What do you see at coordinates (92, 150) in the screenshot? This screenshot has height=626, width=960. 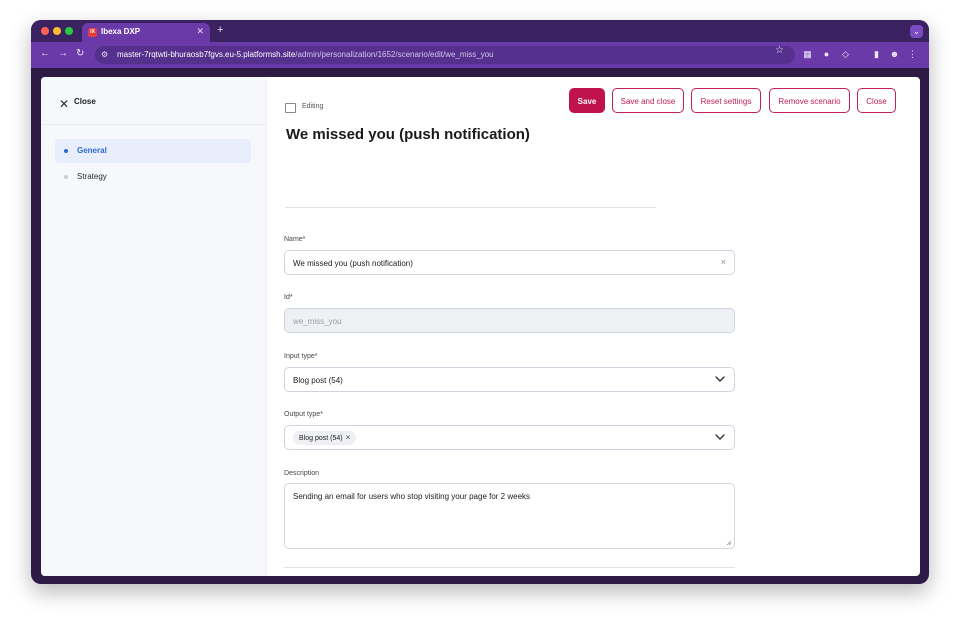 I see `sidebar-item-label: General` at bounding box center [92, 150].